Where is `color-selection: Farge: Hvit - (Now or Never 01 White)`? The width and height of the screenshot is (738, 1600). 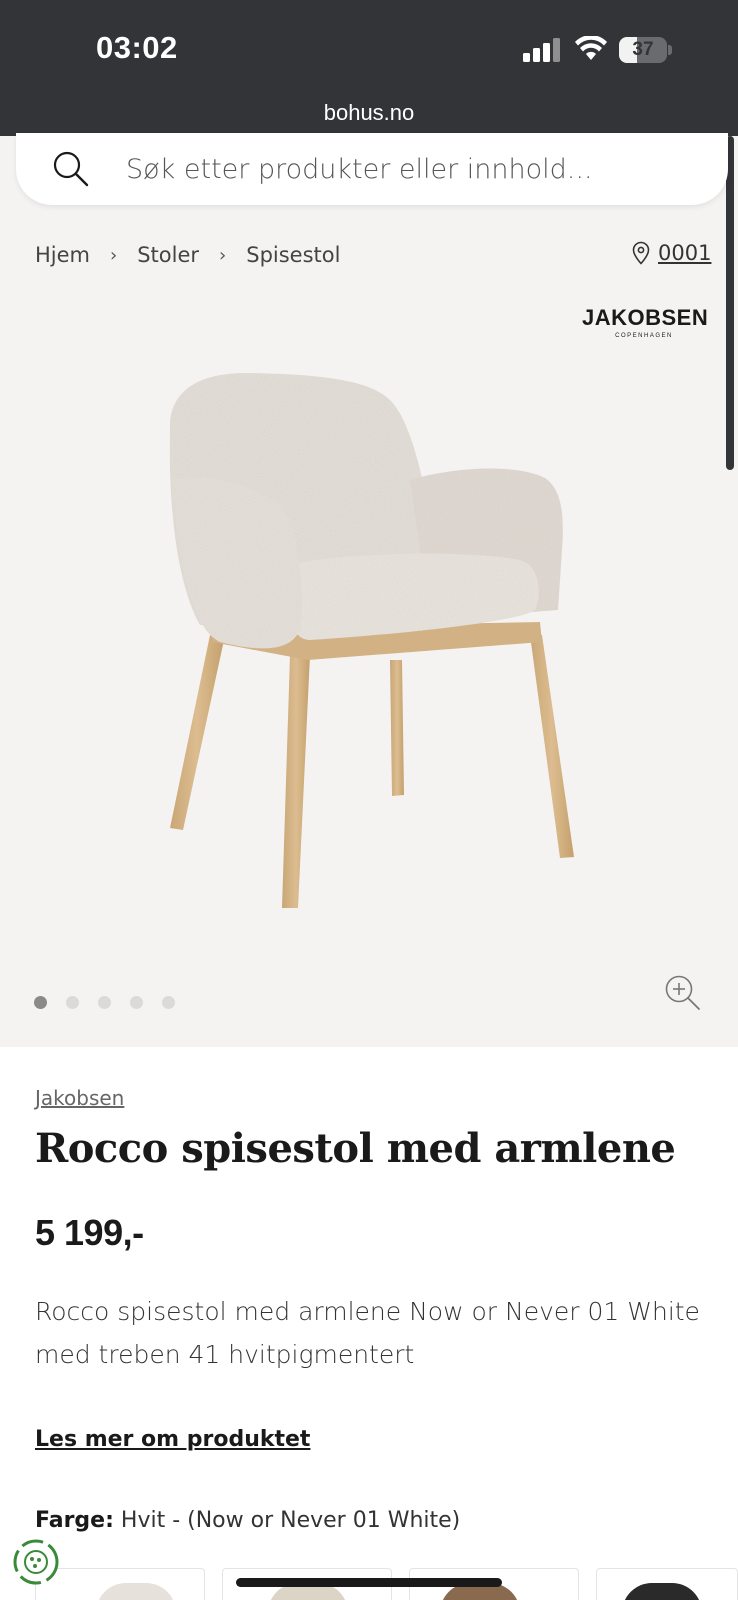
color-selection: Farge: Hvit - (Now or Never 01 White) is located at coordinates (247, 1520).